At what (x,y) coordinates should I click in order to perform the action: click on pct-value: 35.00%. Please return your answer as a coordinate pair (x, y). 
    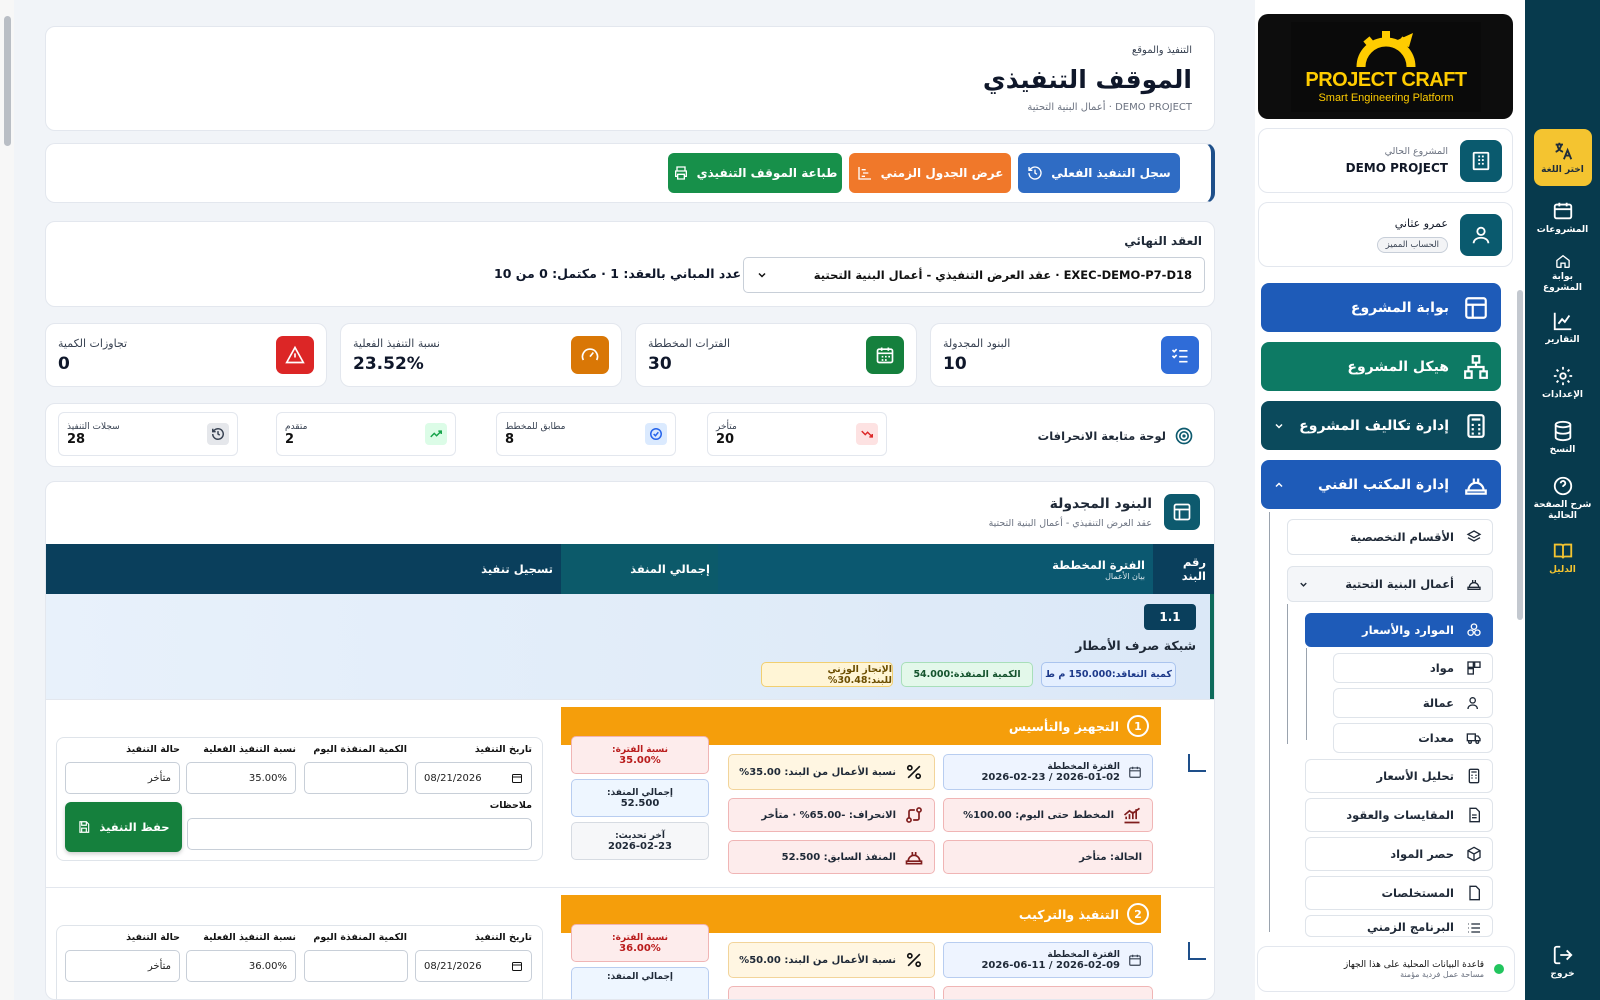
    Looking at the image, I should click on (267, 778).